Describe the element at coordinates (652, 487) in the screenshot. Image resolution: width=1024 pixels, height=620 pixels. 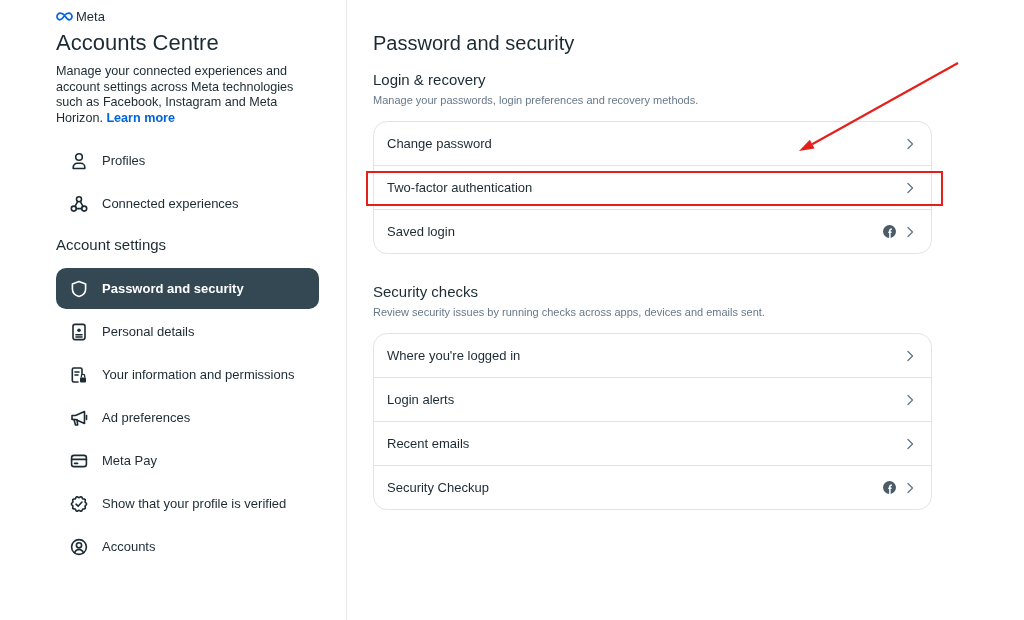
I see `settings-row: Security Checkup` at that location.